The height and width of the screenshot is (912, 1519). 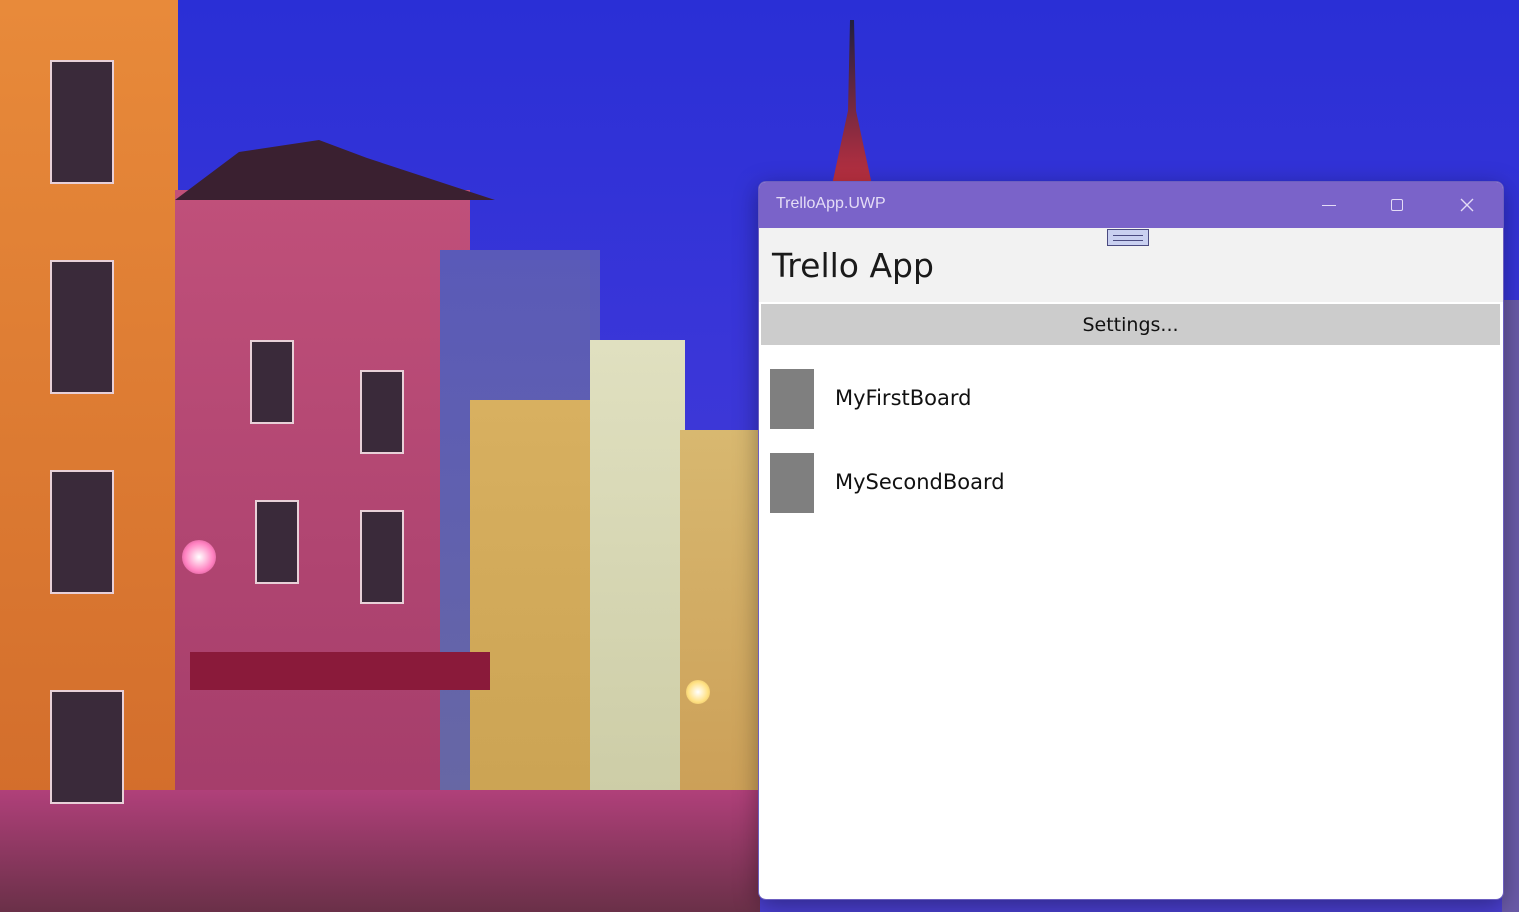 I want to click on maximize-icon, so click(x=1397, y=205).